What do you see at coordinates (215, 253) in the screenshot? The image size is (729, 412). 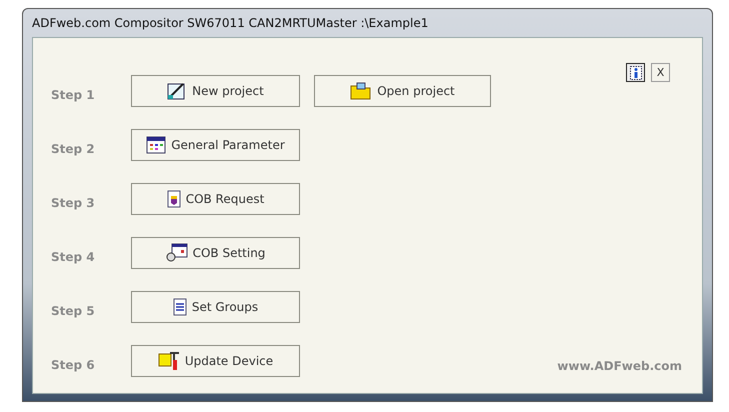 I see `step-button: COB Setting` at bounding box center [215, 253].